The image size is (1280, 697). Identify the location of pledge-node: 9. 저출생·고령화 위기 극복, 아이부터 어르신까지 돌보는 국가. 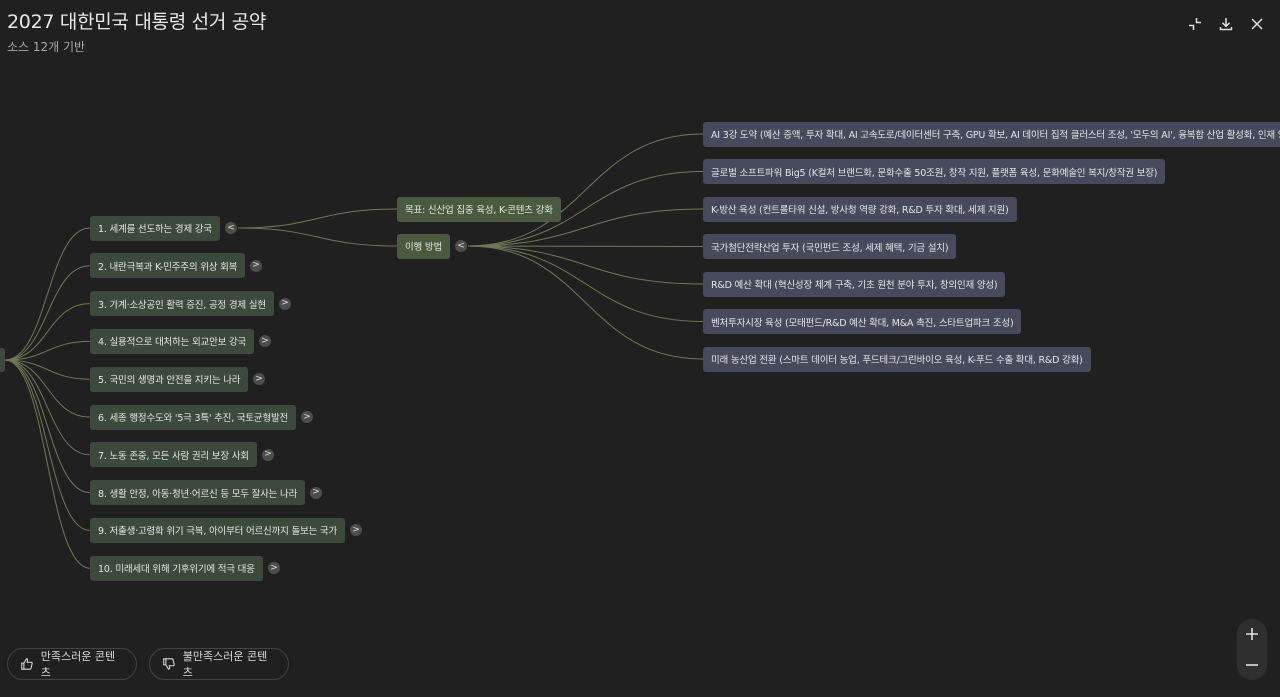
(218, 530).